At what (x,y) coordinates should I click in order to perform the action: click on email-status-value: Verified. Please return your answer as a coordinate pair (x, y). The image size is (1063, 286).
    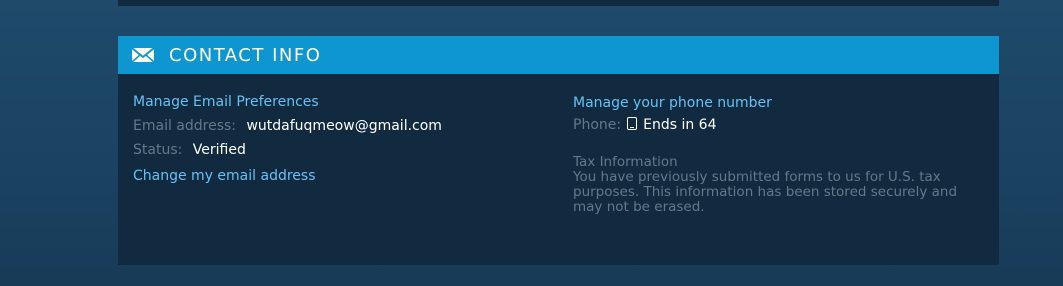
    Looking at the image, I should click on (219, 150).